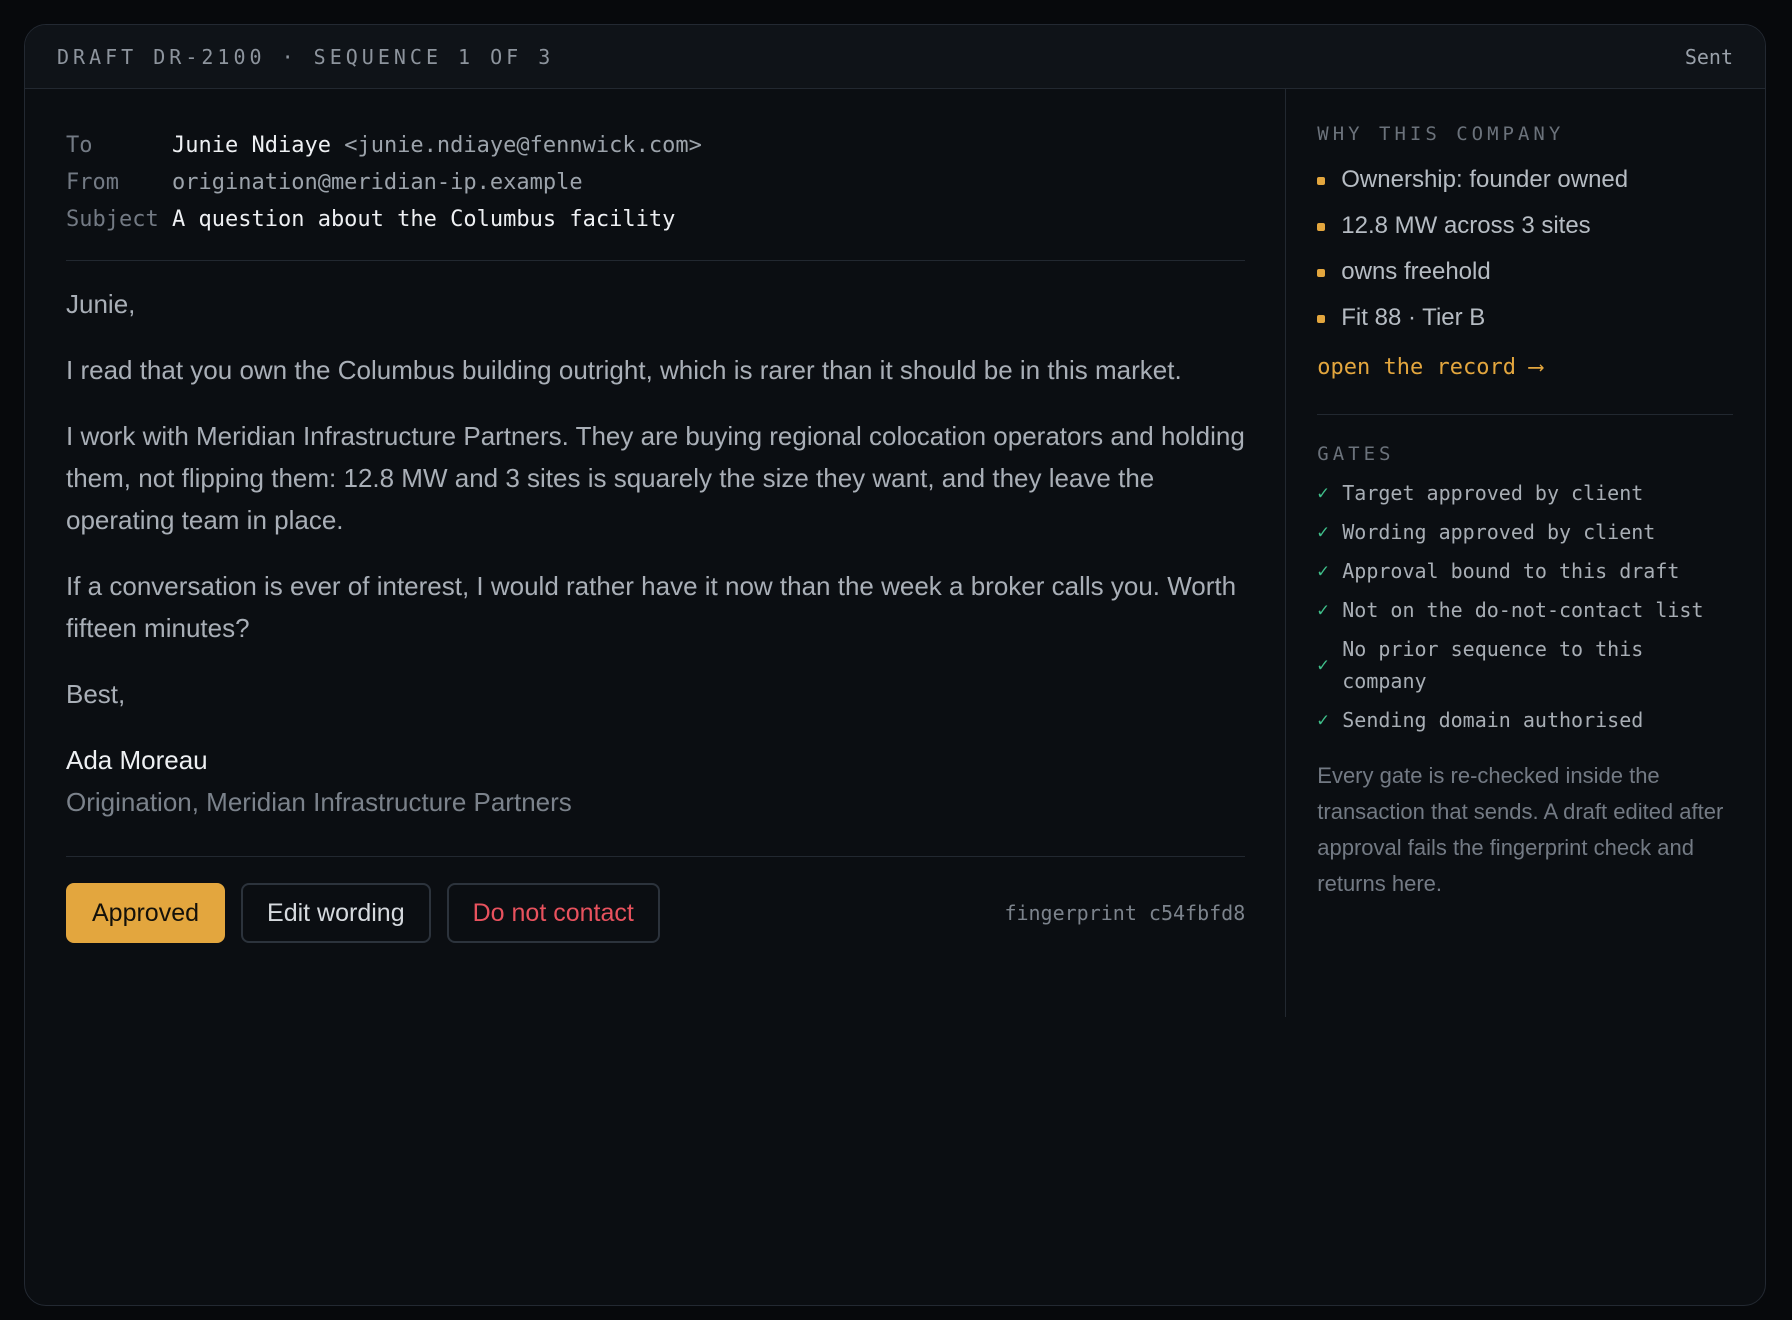 The width and height of the screenshot is (1792, 1320). I want to click on greeting: Junie,, so click(101, 304).